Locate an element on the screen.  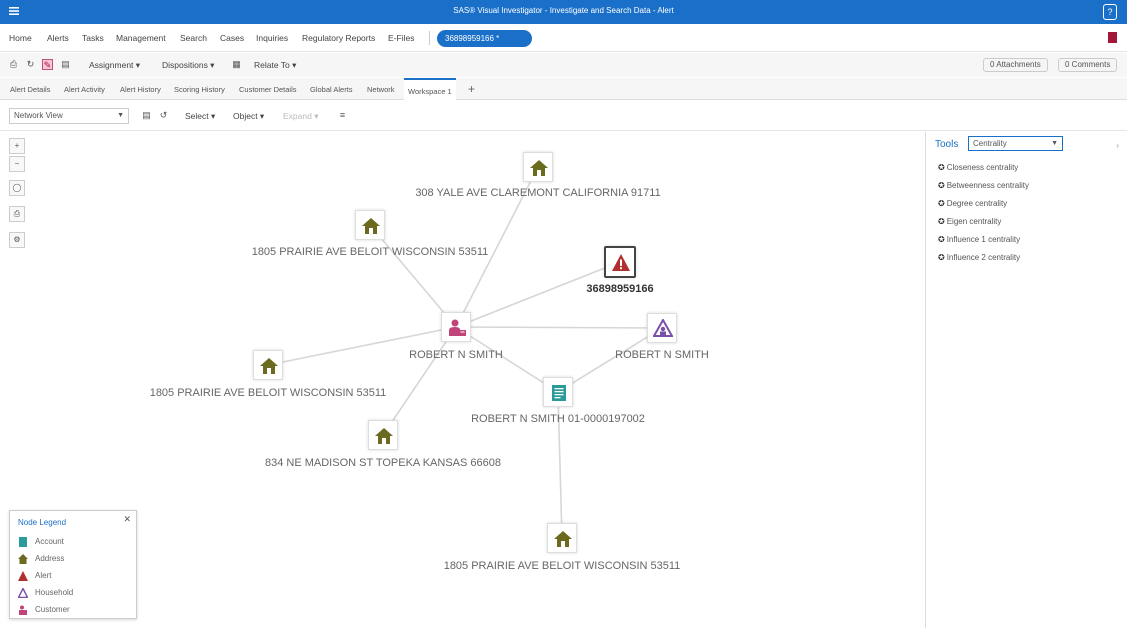
open-alert-tab: 36898959166 * is located at coordinates (484, 38).